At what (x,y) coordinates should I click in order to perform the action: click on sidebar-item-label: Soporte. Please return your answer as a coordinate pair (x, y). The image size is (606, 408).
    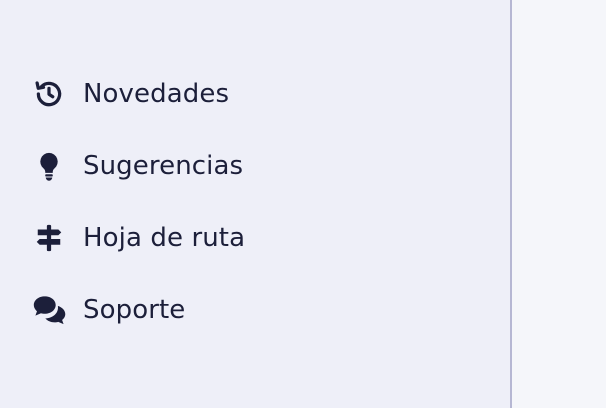
    Looking at the image, I should click on (134, 310).